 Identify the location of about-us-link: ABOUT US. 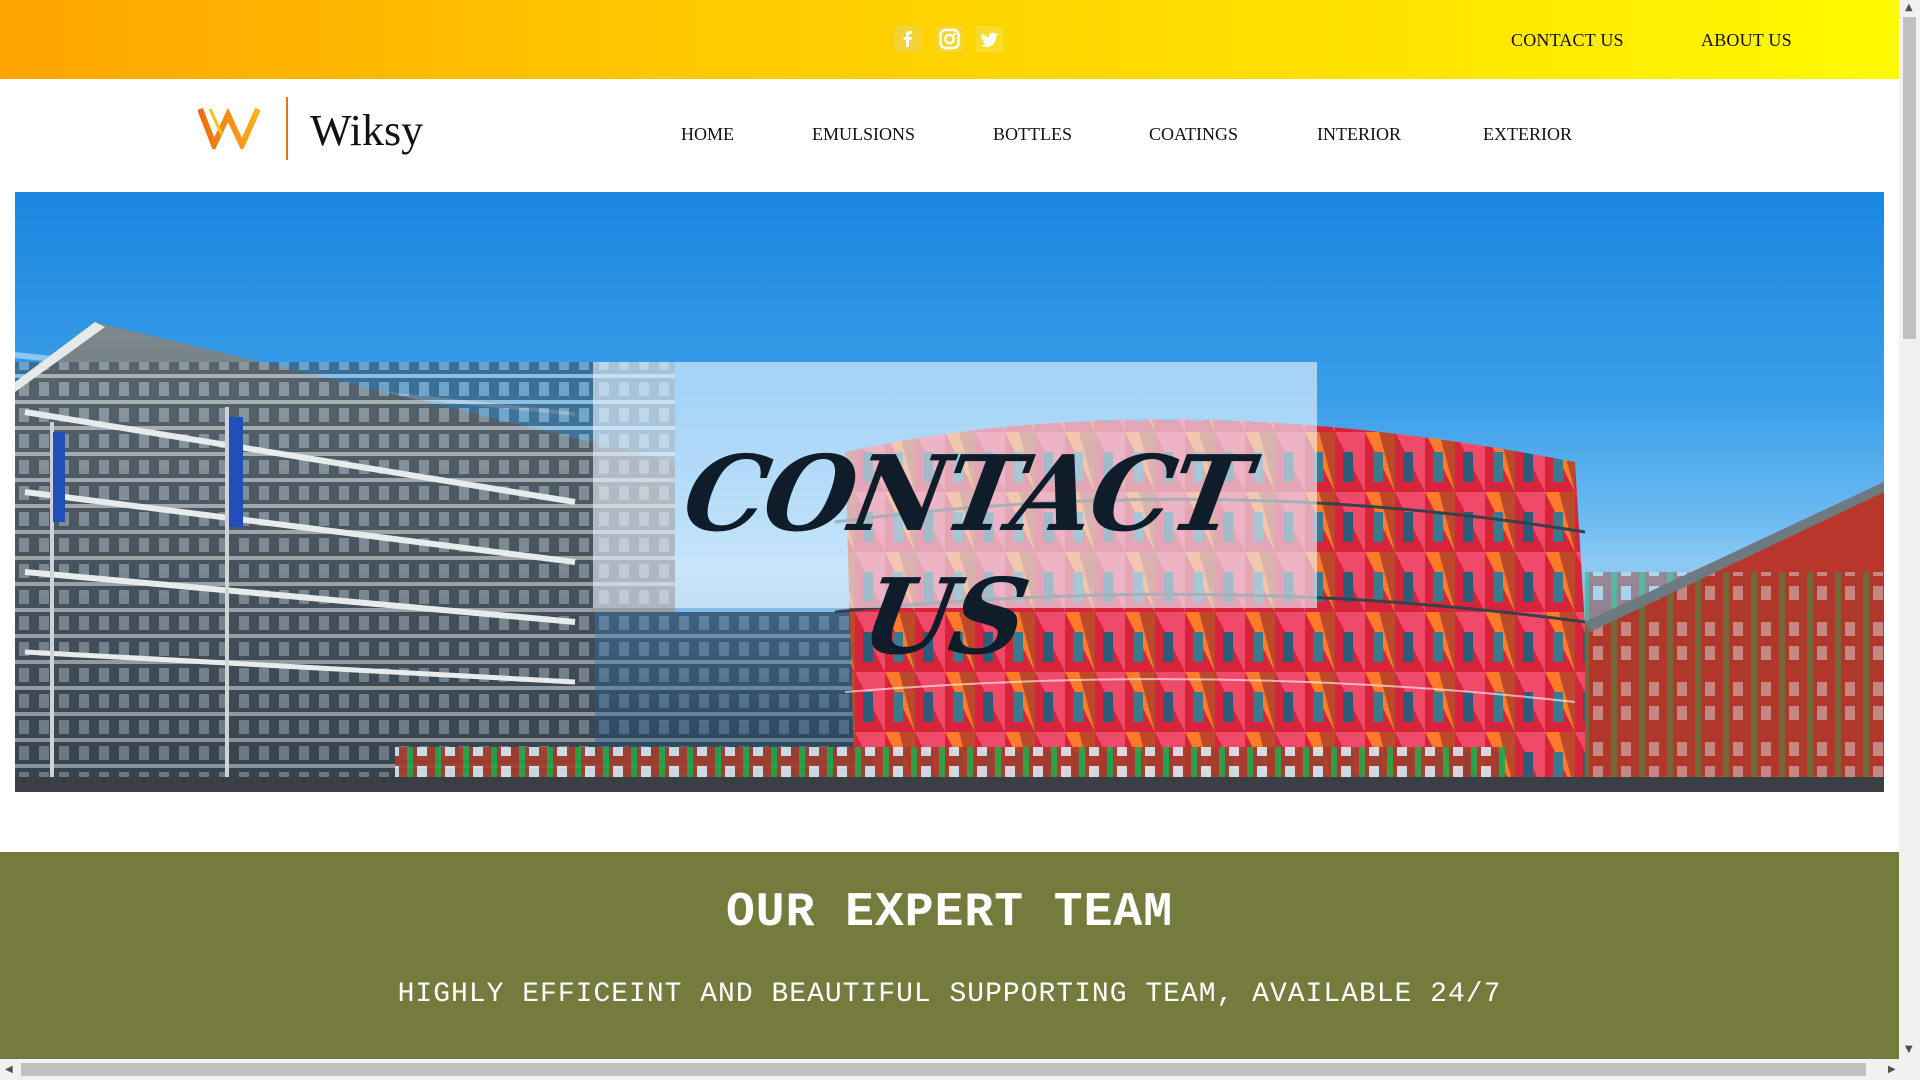
(1746, 40).